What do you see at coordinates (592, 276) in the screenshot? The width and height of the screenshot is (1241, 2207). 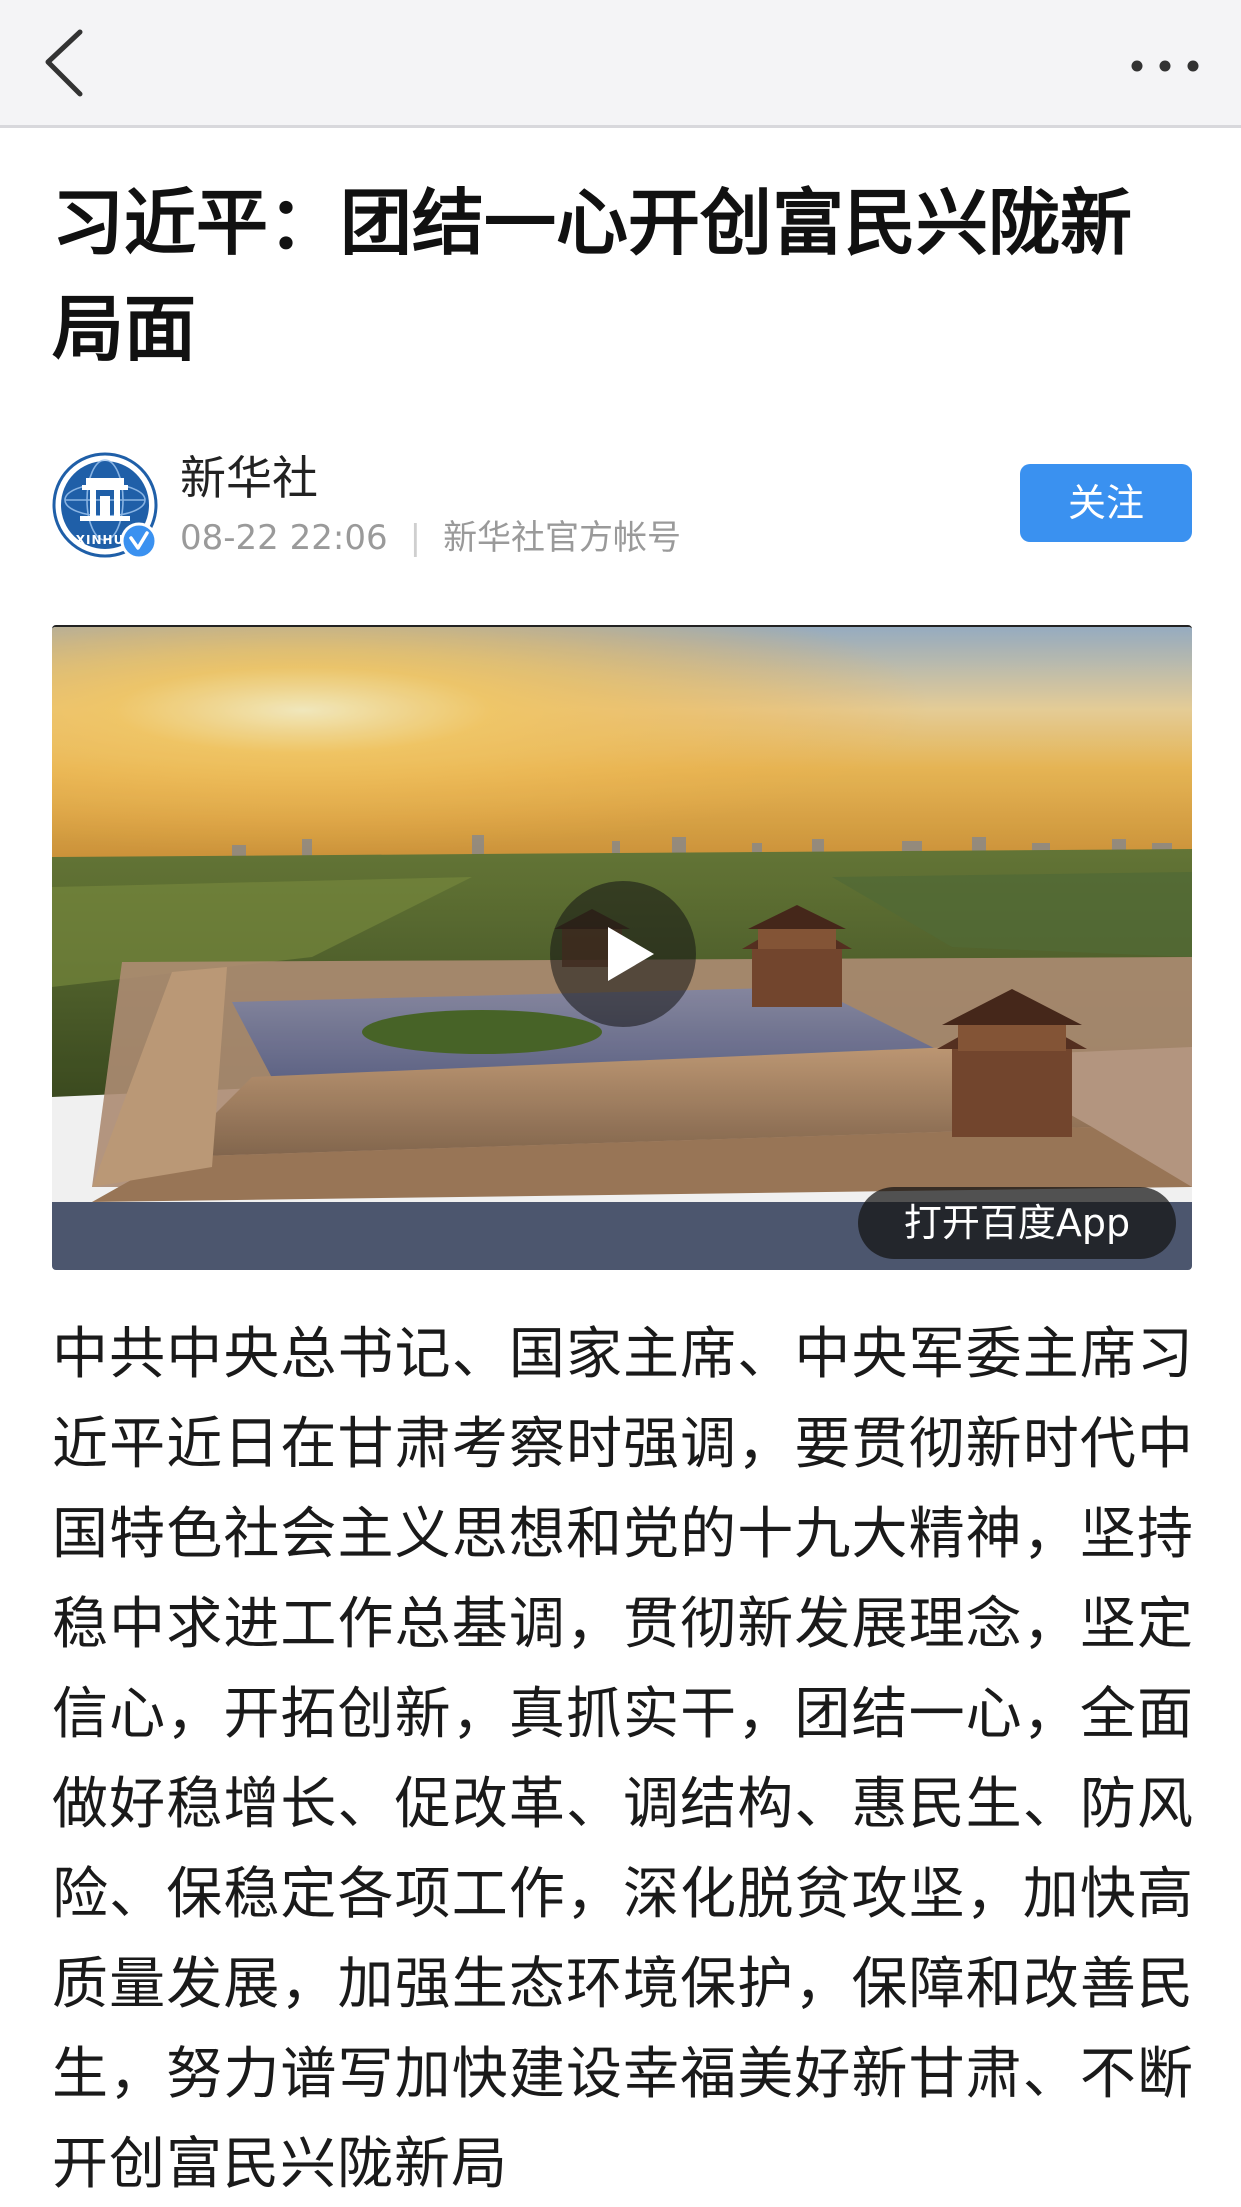 I see `article-title: 习近平：团结一心开创富民兴陇新局面` at bounding box center [592, 276].